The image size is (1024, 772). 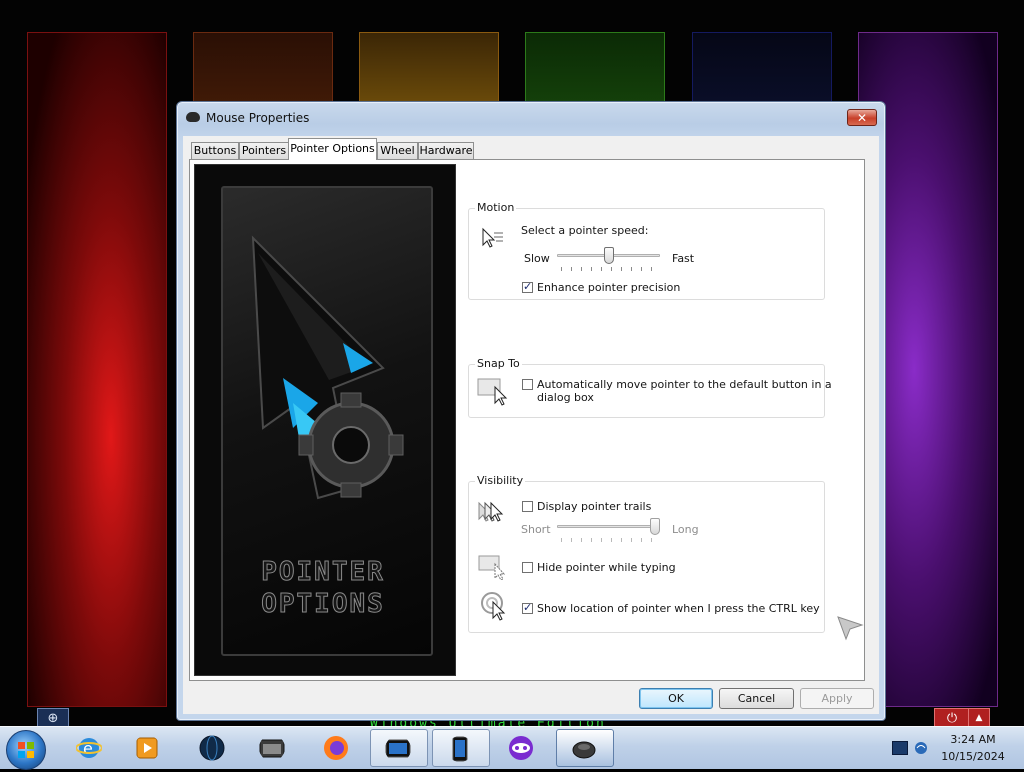 What do you see at coordinates (492, 567) in the screenshot?
I see `hide-pointer-icon` at bounding box center [492, 567].